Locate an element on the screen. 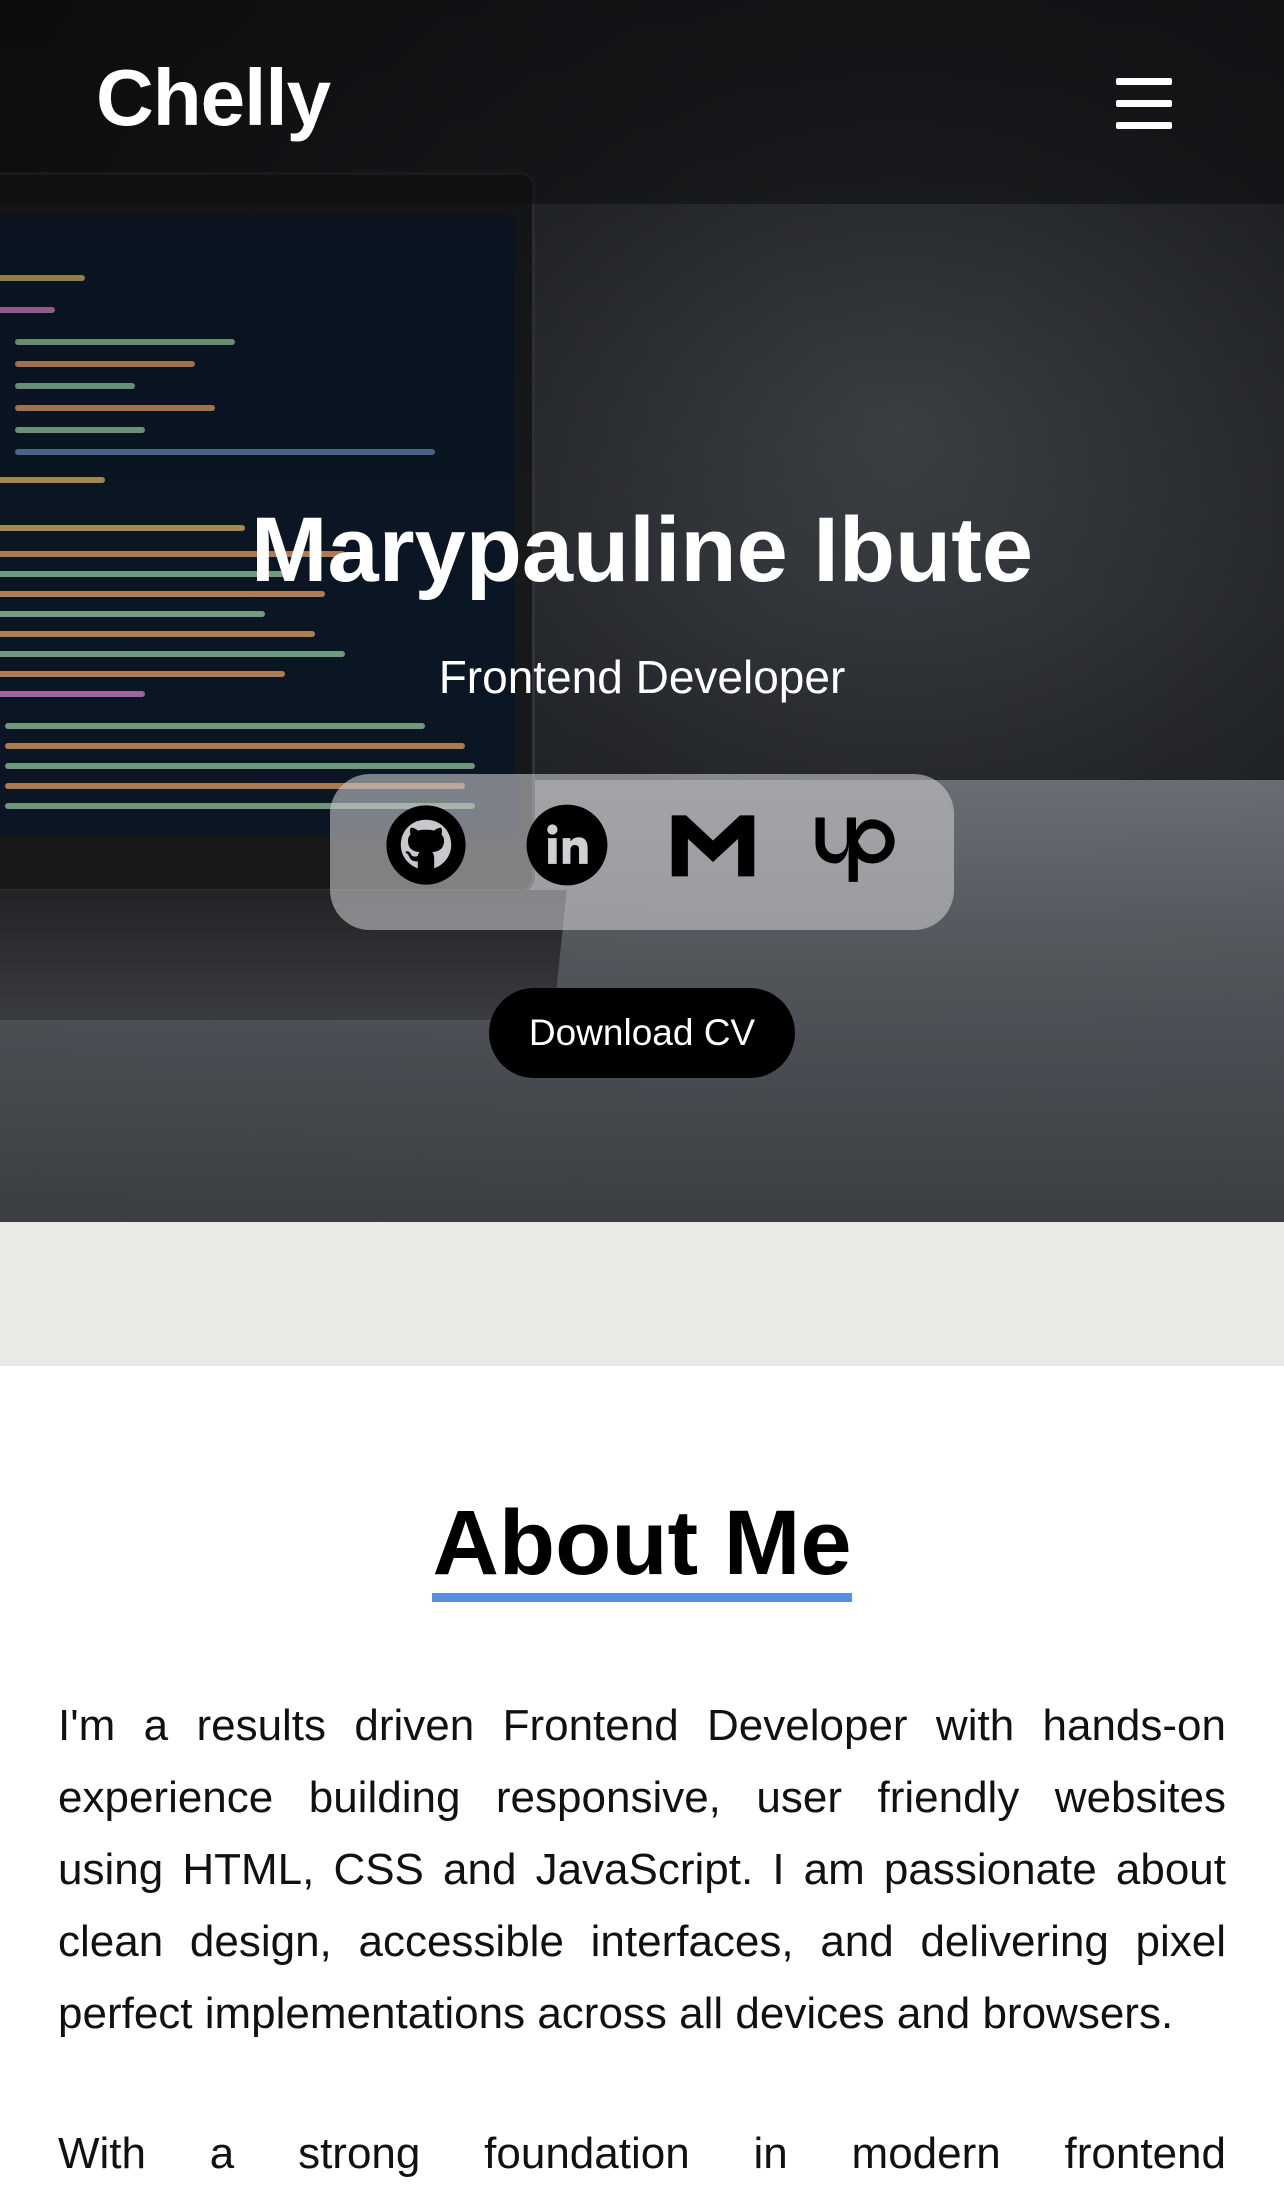 This screenshot has width=1284, height=2198. about-title-text: About Me is located at coordinates (642, 1543).